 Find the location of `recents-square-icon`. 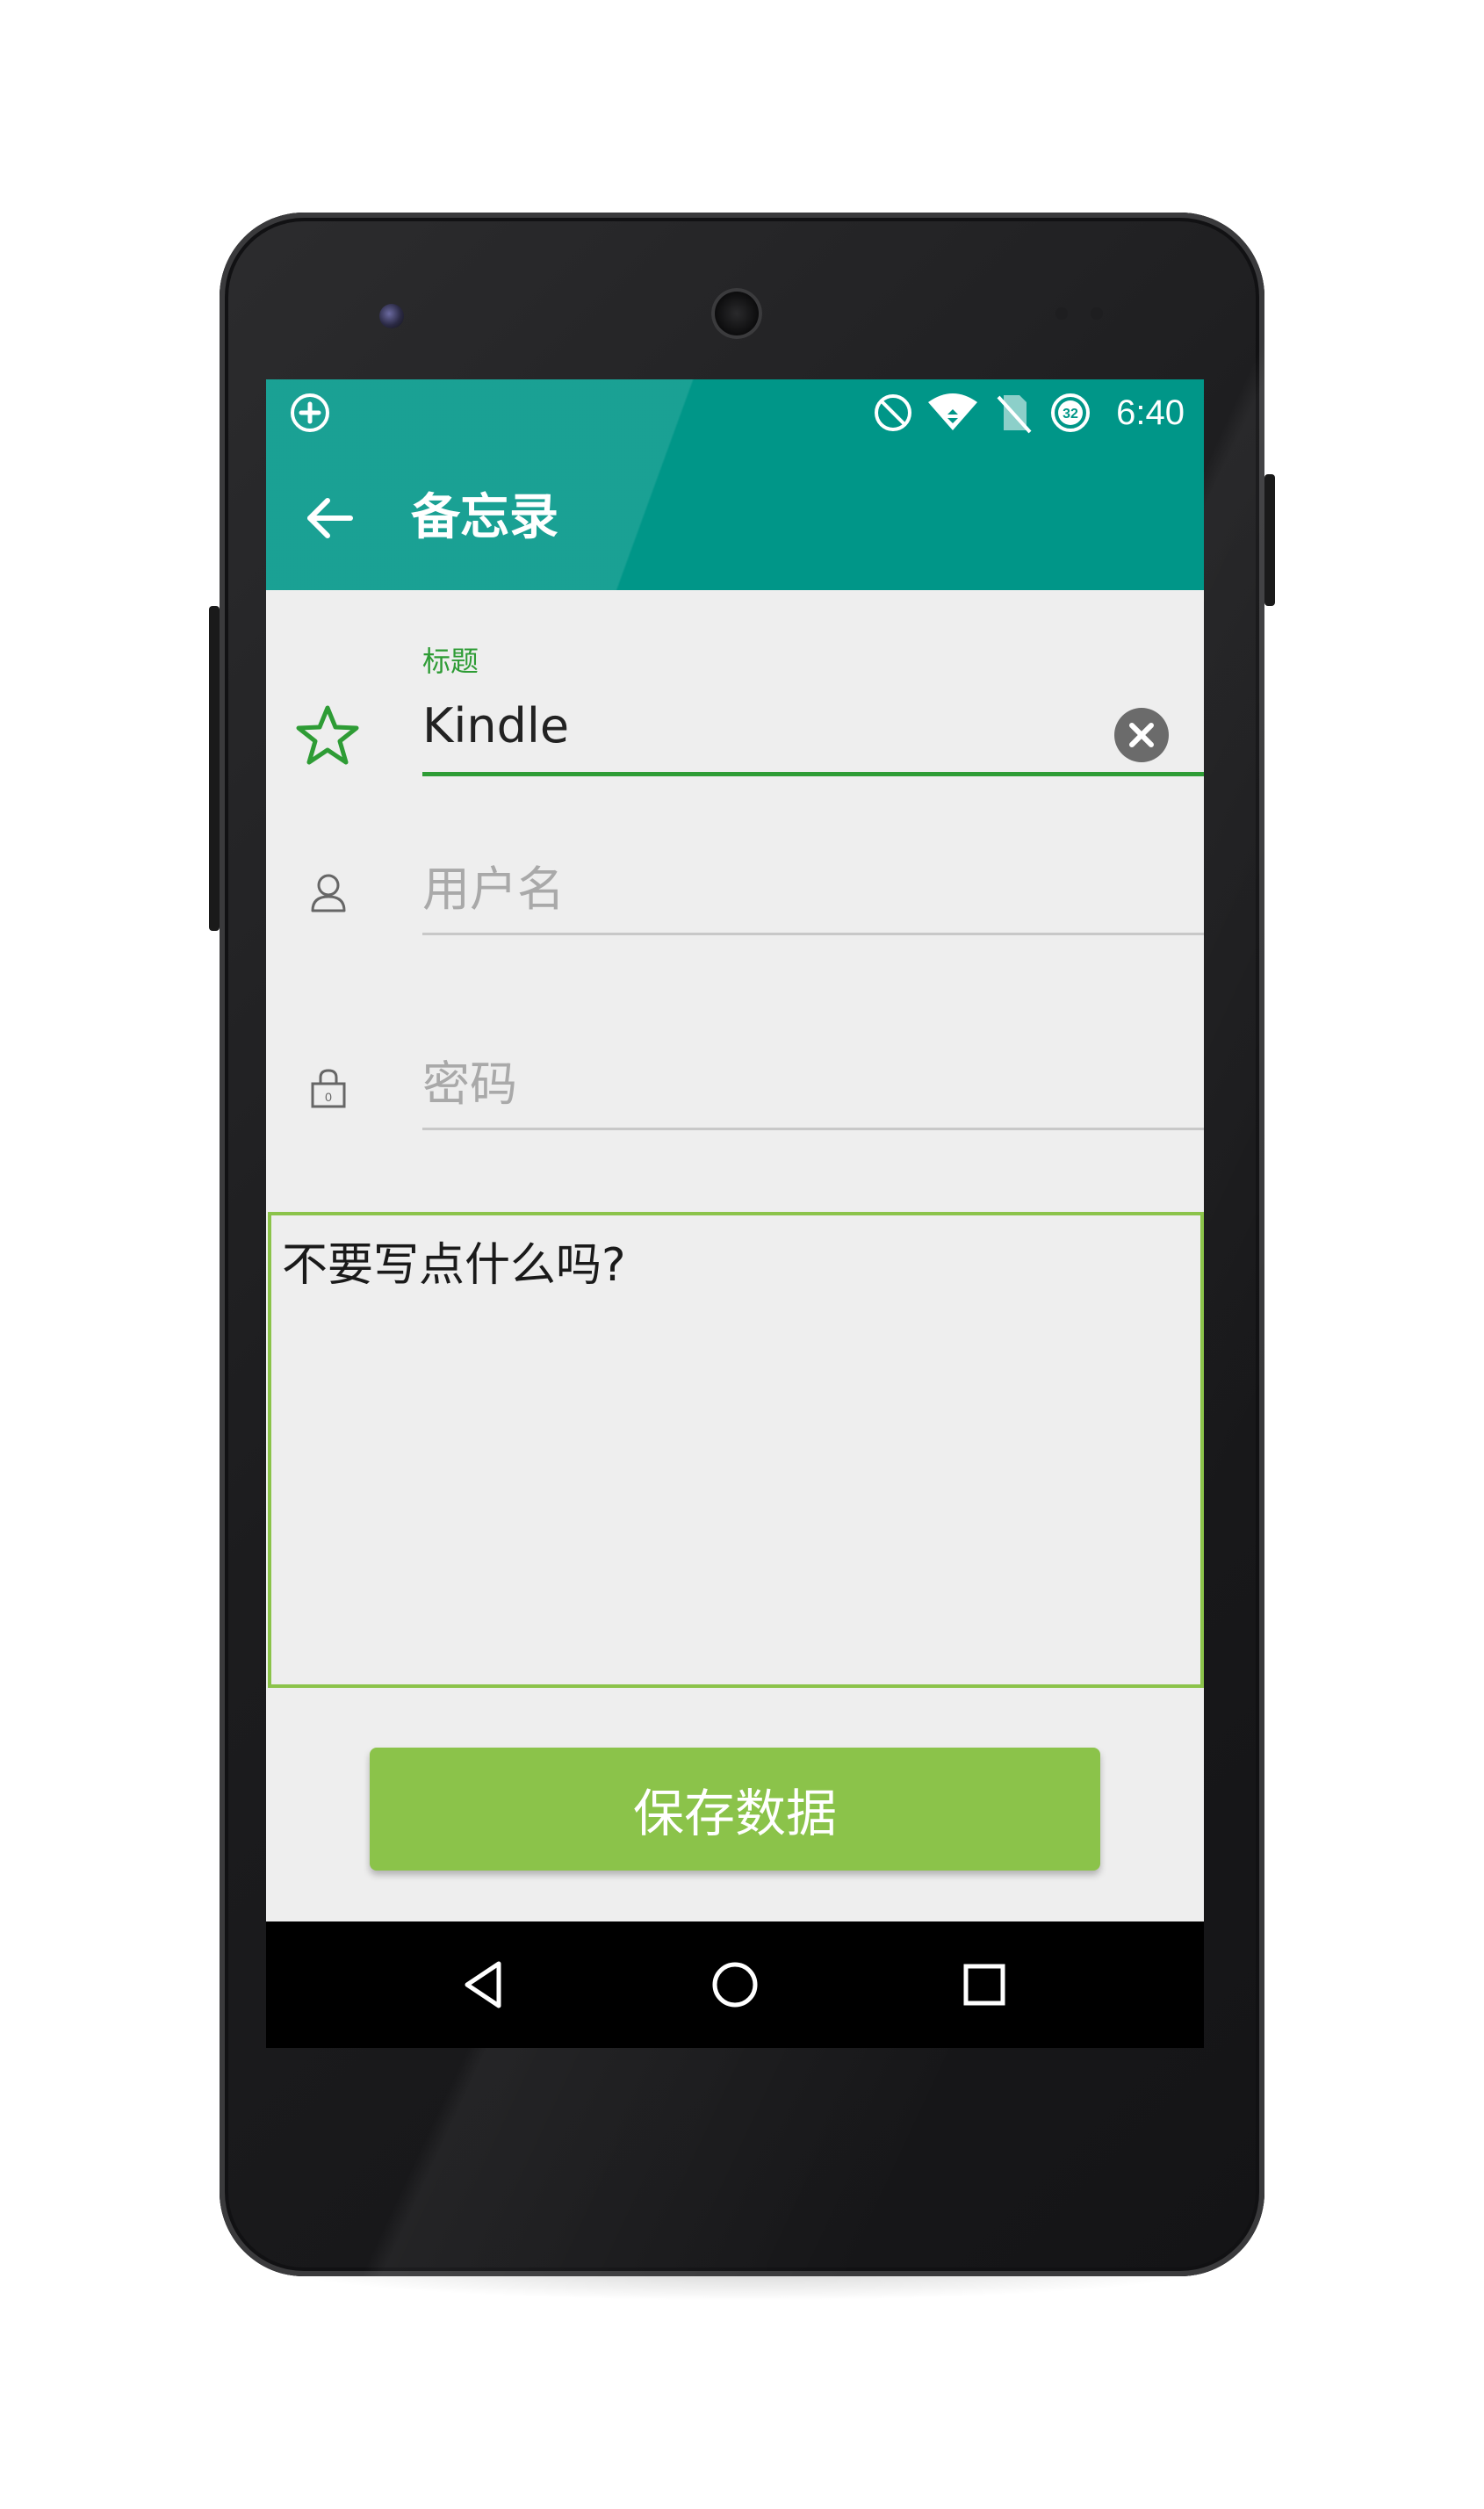

recents-square-icon is located at coordinates (984, 1985).